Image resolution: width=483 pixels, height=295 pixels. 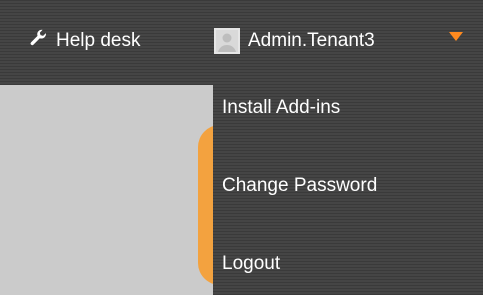 I want to click on menu-item-change-password: Change Password, so click(x=299, y=186).